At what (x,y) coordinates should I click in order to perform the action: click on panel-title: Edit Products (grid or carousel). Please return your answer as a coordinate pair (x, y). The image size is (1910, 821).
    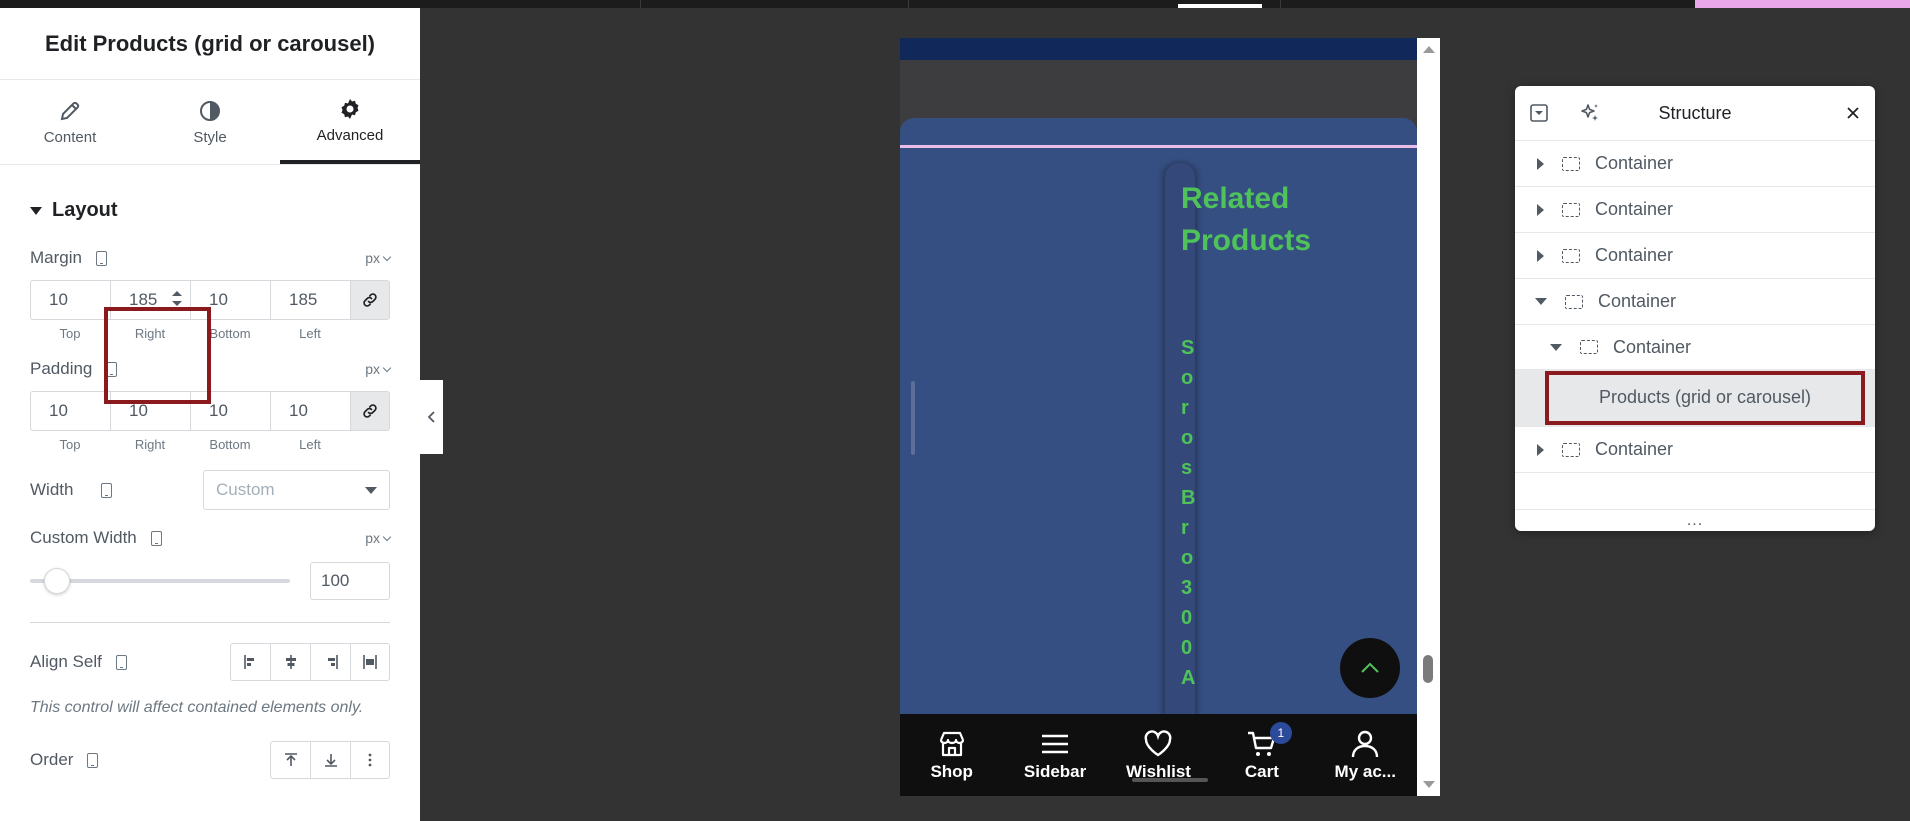
    Looking at the image, I should click on (210, 43).